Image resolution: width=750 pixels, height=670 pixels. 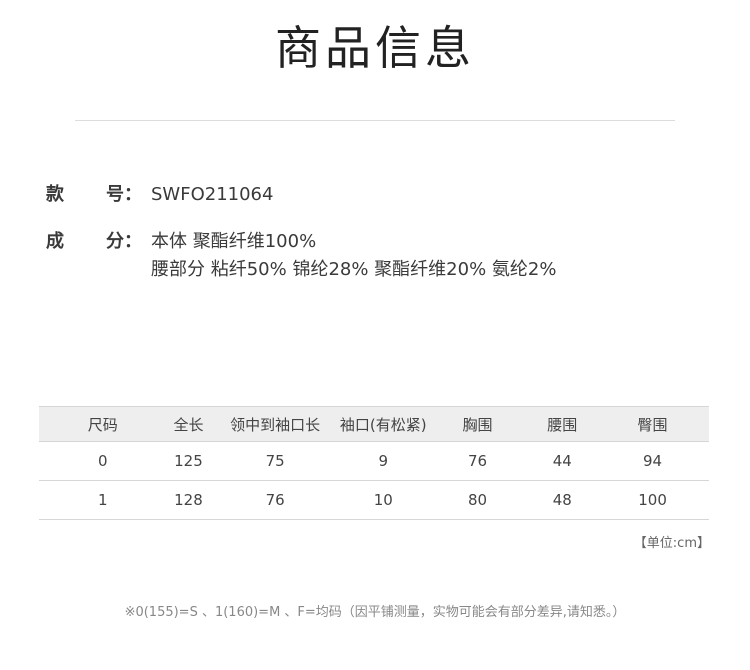 What do you see at coordinates (124, 194) in the screenshot?
I see `style-label-b: 号：` at bounding box center [124, 194].